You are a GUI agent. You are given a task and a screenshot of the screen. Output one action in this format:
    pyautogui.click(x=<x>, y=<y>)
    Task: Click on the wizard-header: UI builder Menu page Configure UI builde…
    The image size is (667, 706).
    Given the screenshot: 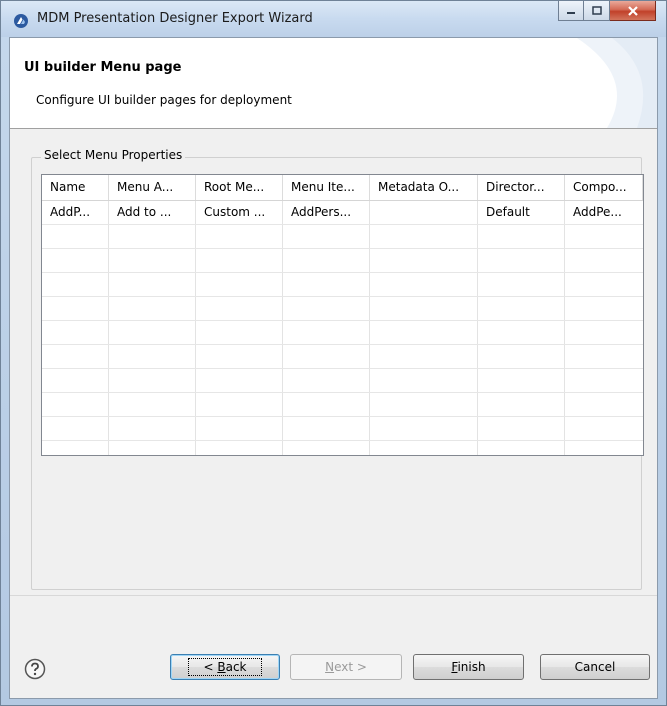 What is the action you would take?
    pyautogui.click(x=333, y=83)
    